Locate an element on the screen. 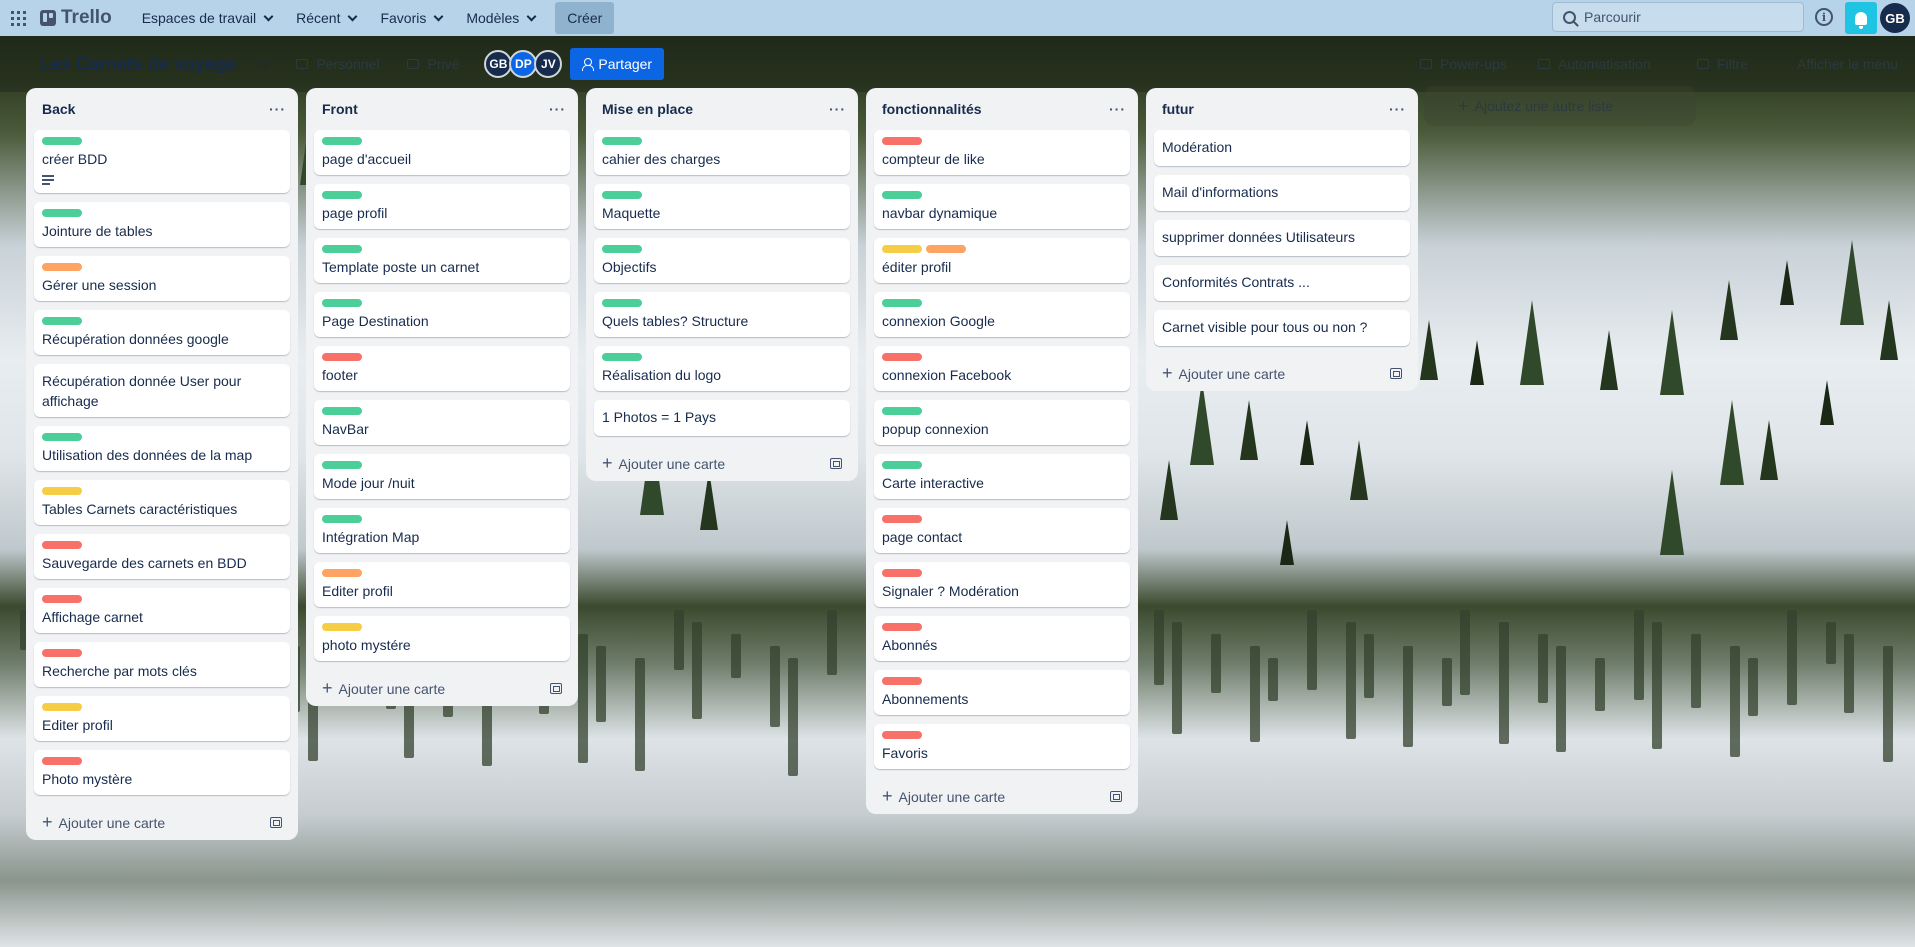 This screenshot has width=1915, height=947. card: Carnet visible pour tous ou non ? is located at coordinates (1282, 328).